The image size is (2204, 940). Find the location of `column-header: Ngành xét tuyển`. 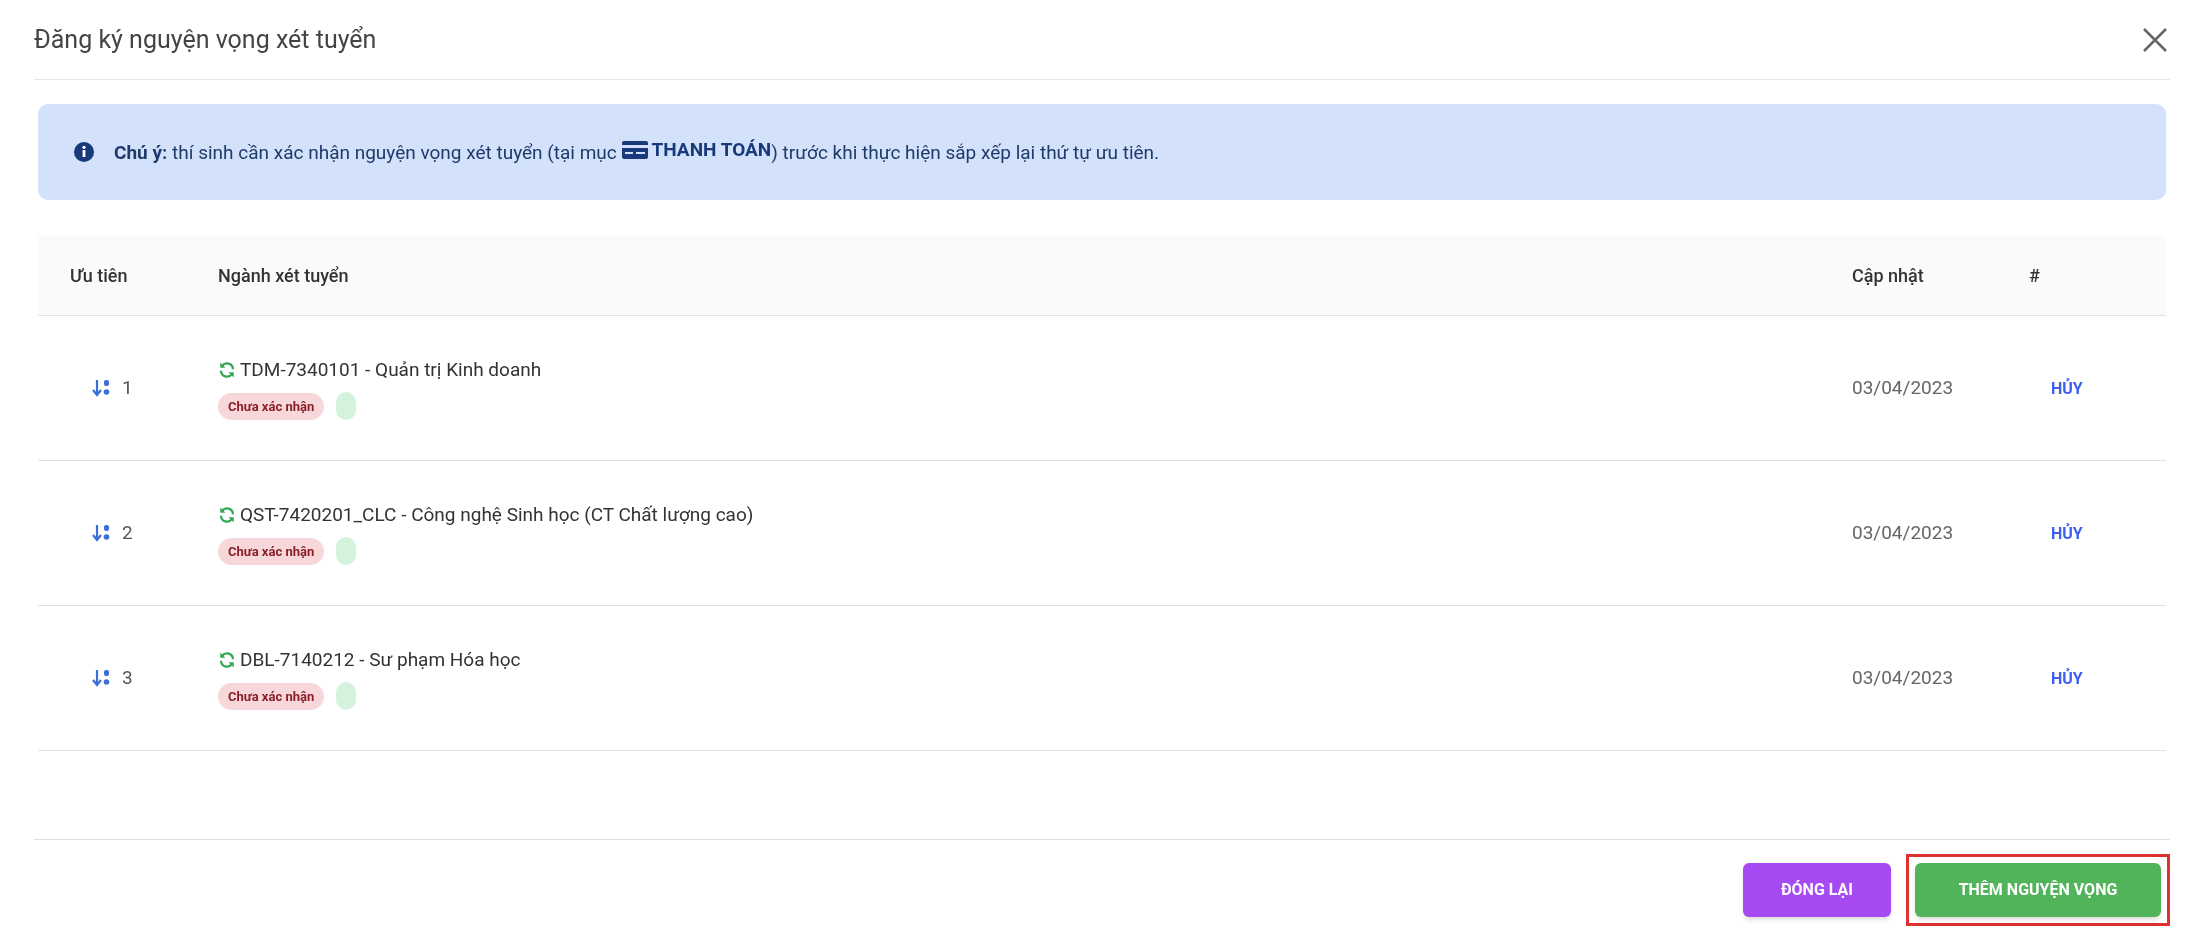

column-header: Ngành xét tuyển is located at coordinates (284, 276).